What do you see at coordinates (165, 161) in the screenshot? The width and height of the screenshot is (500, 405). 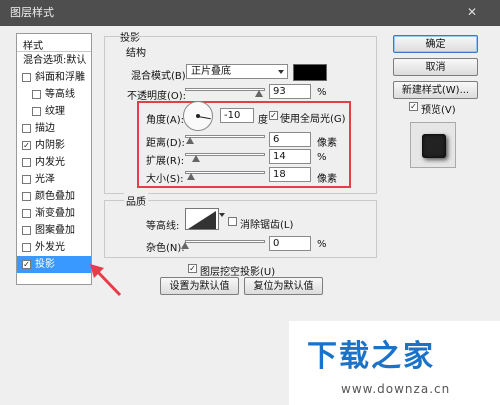 I see `spread-label: 扩展(R):` at bounding box center [165, 161].